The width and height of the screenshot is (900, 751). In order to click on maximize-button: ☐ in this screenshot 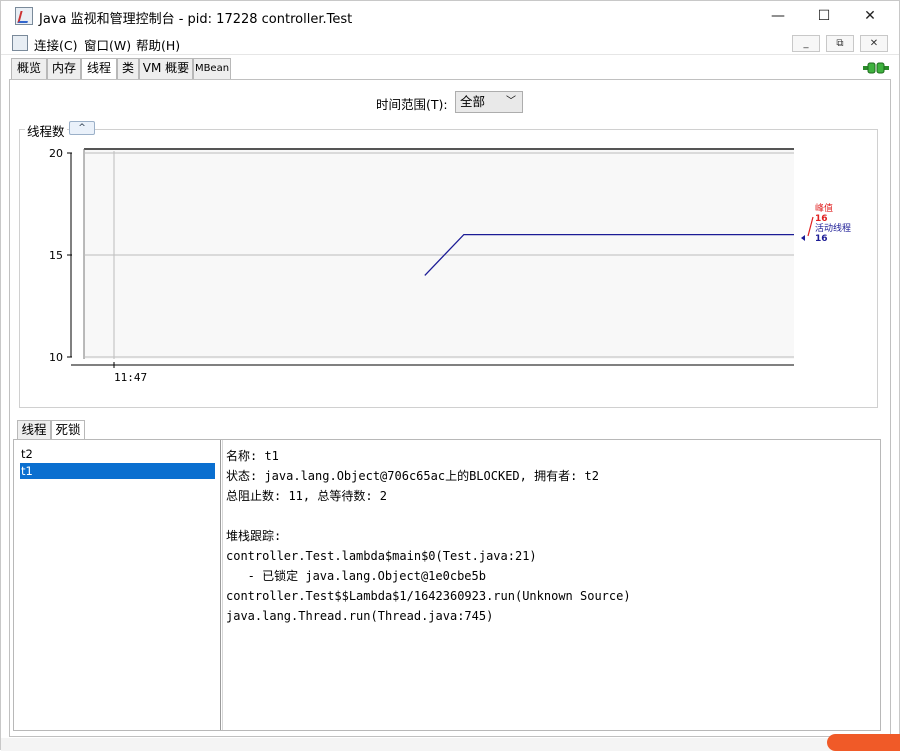, I will do `click(824, 16)`.